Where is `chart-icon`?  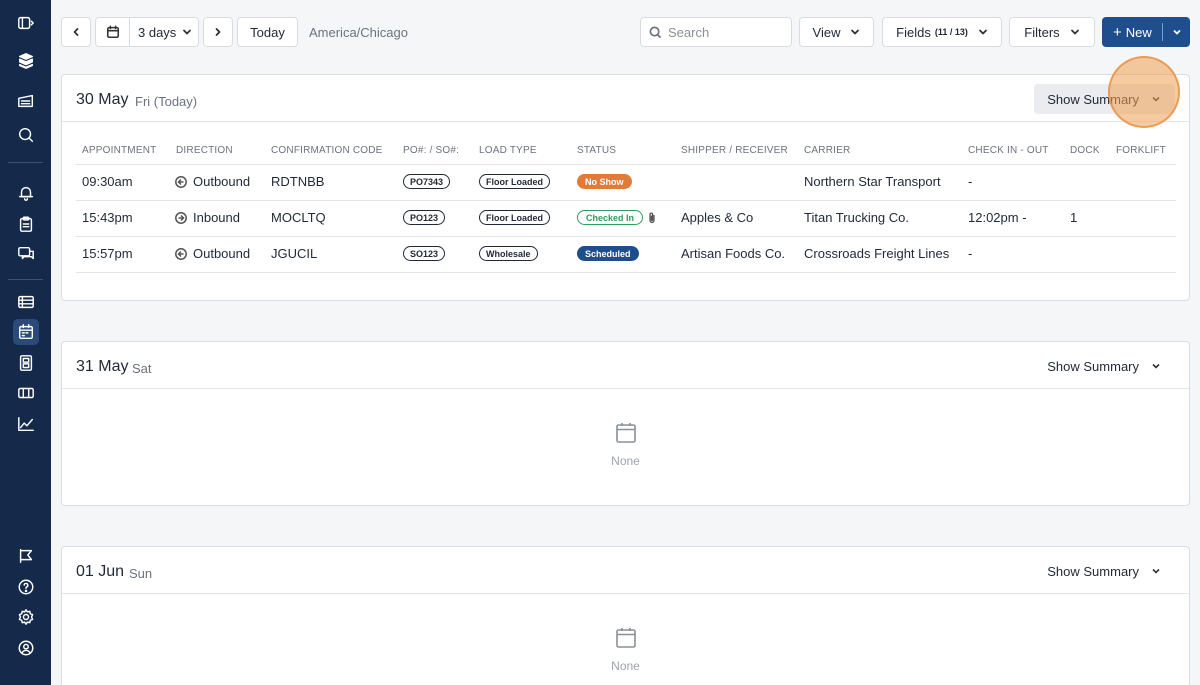 chart-icon is located at coordinates (26, 424).